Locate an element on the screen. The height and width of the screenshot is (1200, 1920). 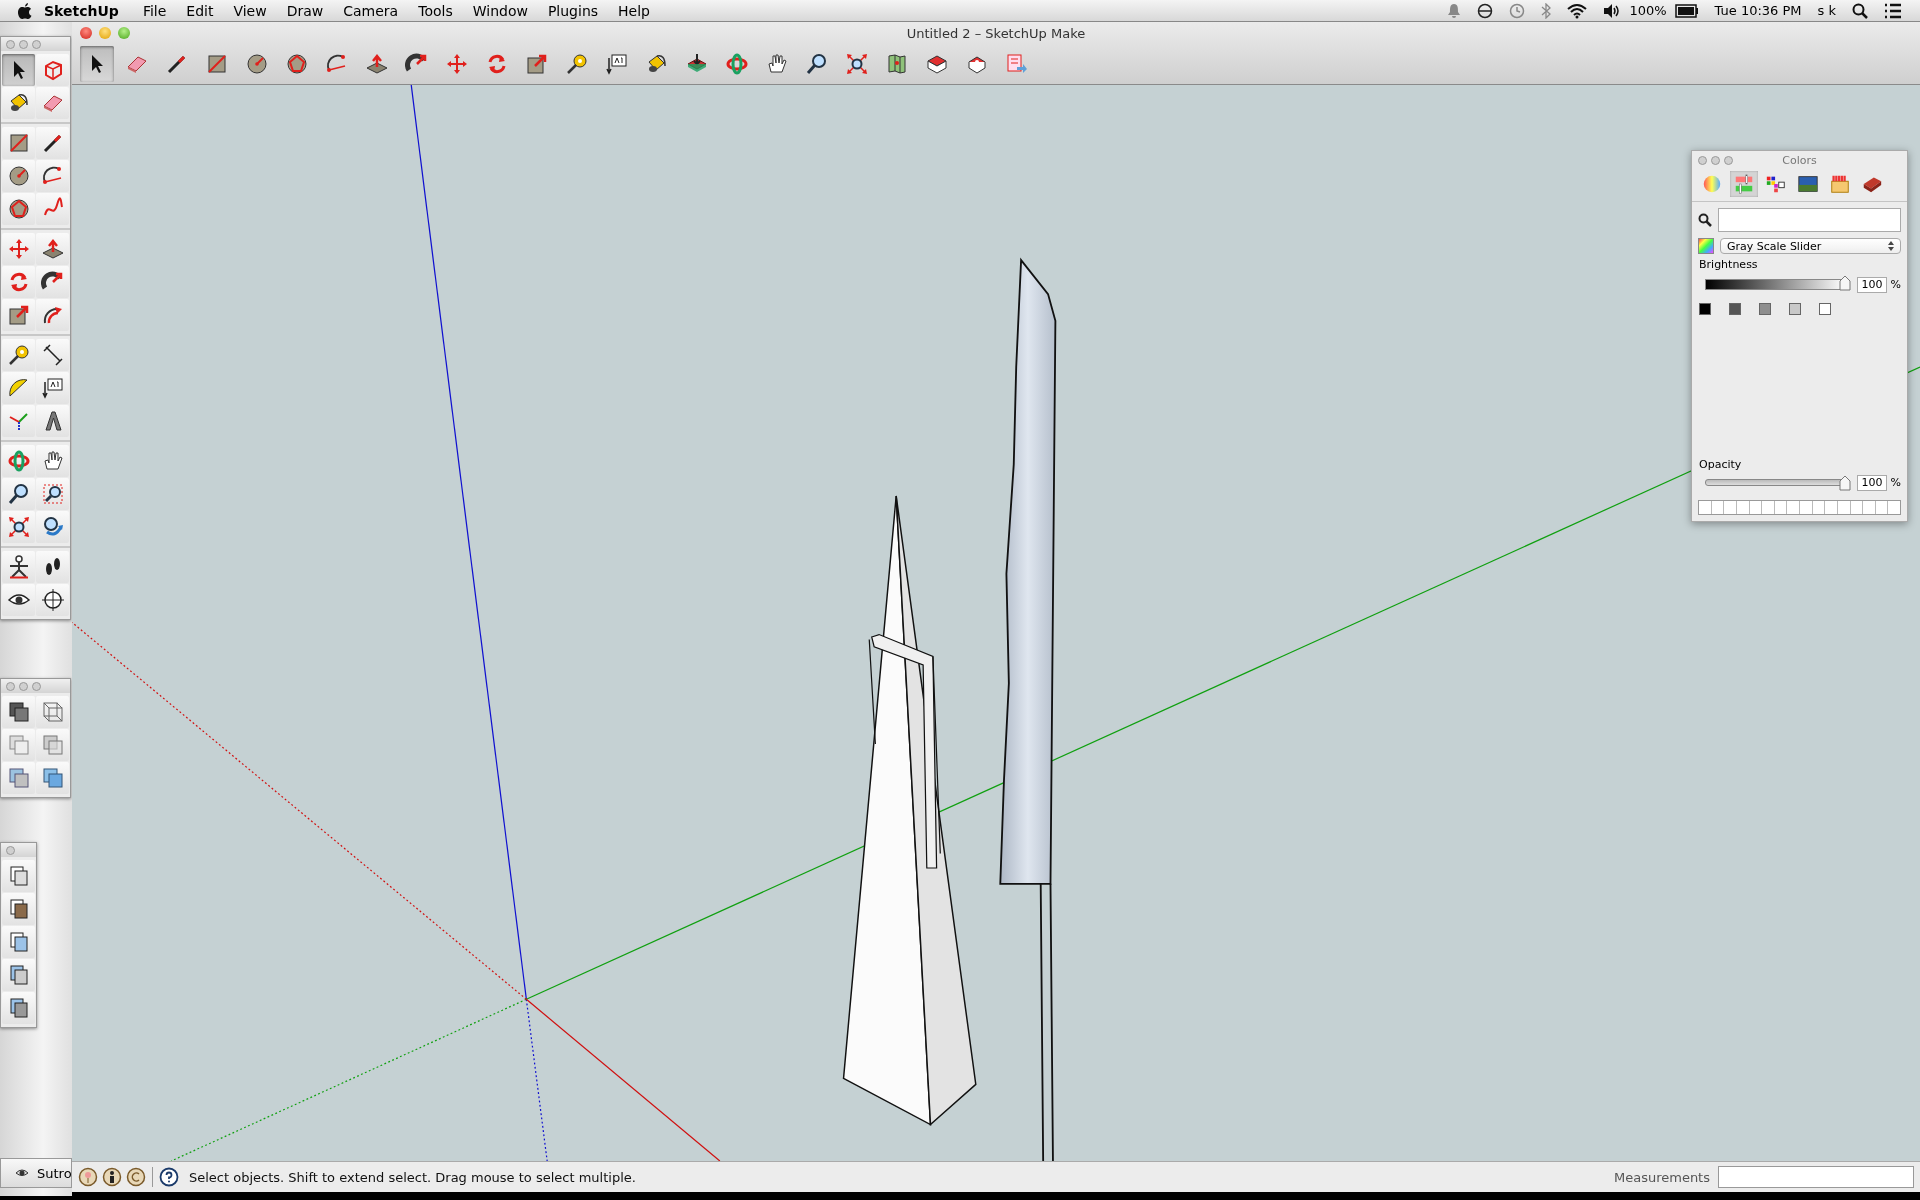
mode-dropdown: Gray Scale Slider is located at coordinates (1810, 246).